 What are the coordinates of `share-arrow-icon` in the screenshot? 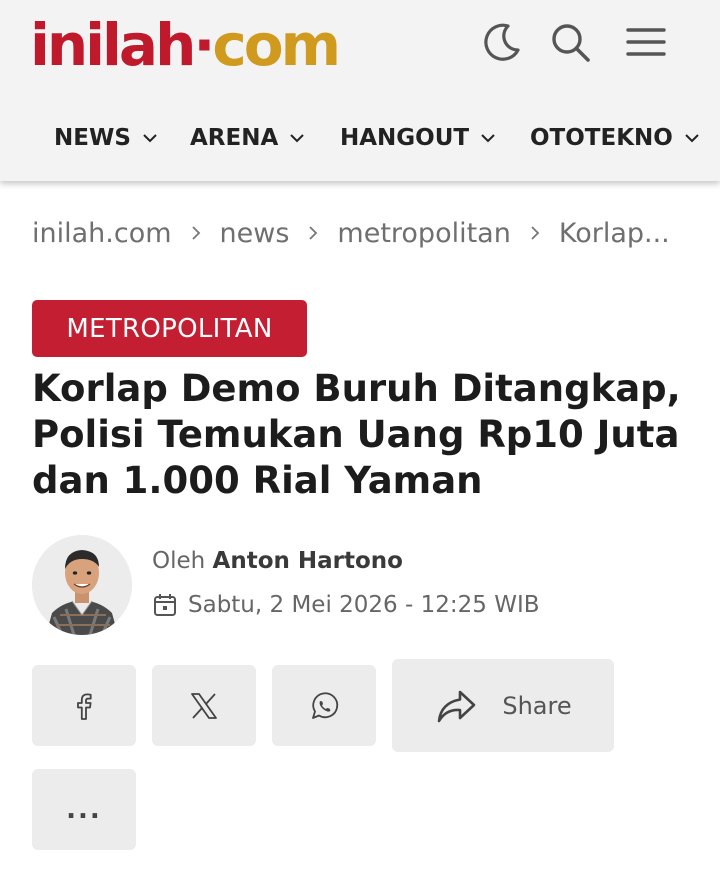 It's located at (457, 706).